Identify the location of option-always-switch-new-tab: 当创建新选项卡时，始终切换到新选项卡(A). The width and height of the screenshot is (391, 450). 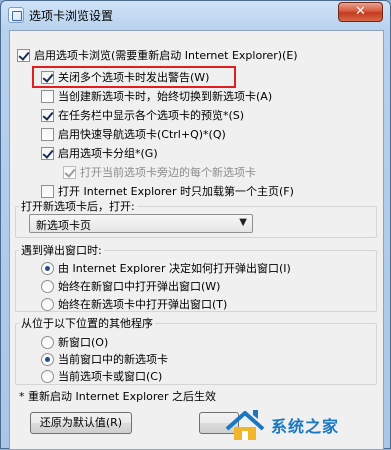
(156, 96).